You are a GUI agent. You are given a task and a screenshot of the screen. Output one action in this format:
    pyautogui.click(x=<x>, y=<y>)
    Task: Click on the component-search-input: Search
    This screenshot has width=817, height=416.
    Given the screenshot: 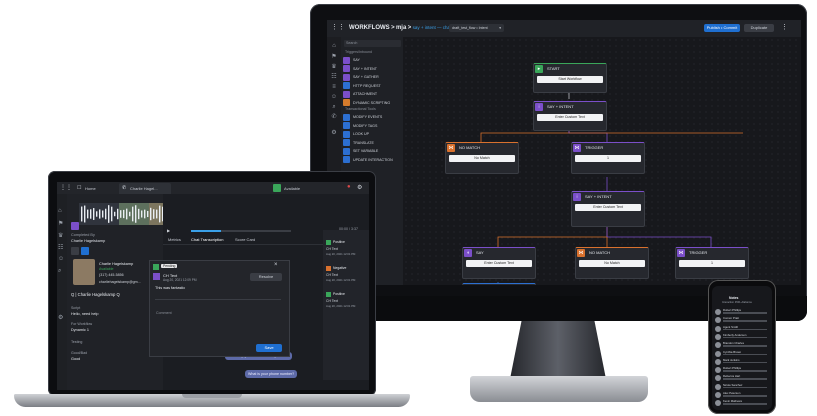 What is the action you would take?
    pyautogui.click(x=372, y=43)
    